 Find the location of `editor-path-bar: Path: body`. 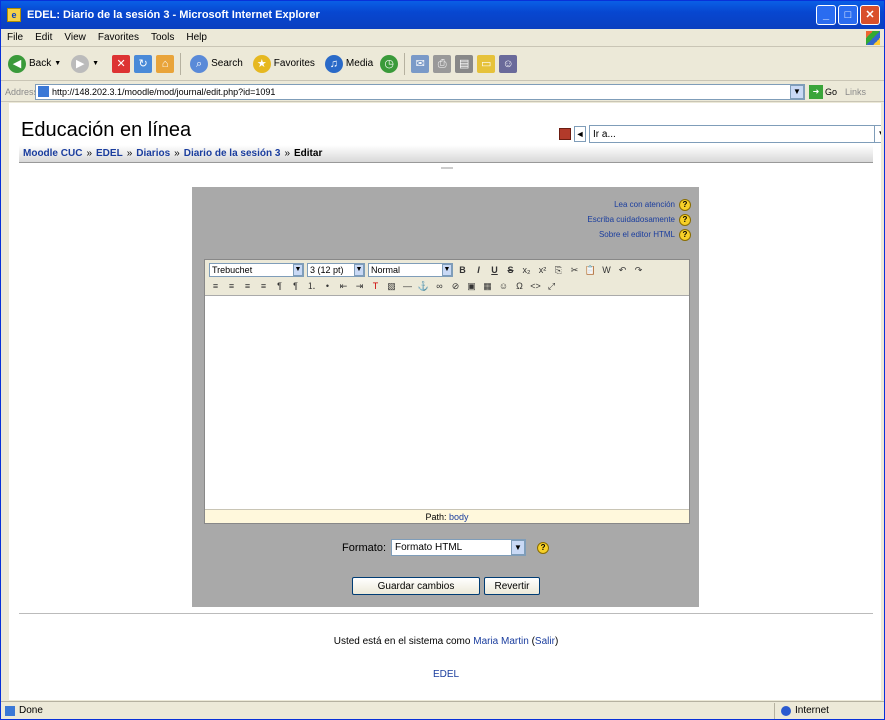

editor-path-bar: Path: body is located at coordinates (447, 516).